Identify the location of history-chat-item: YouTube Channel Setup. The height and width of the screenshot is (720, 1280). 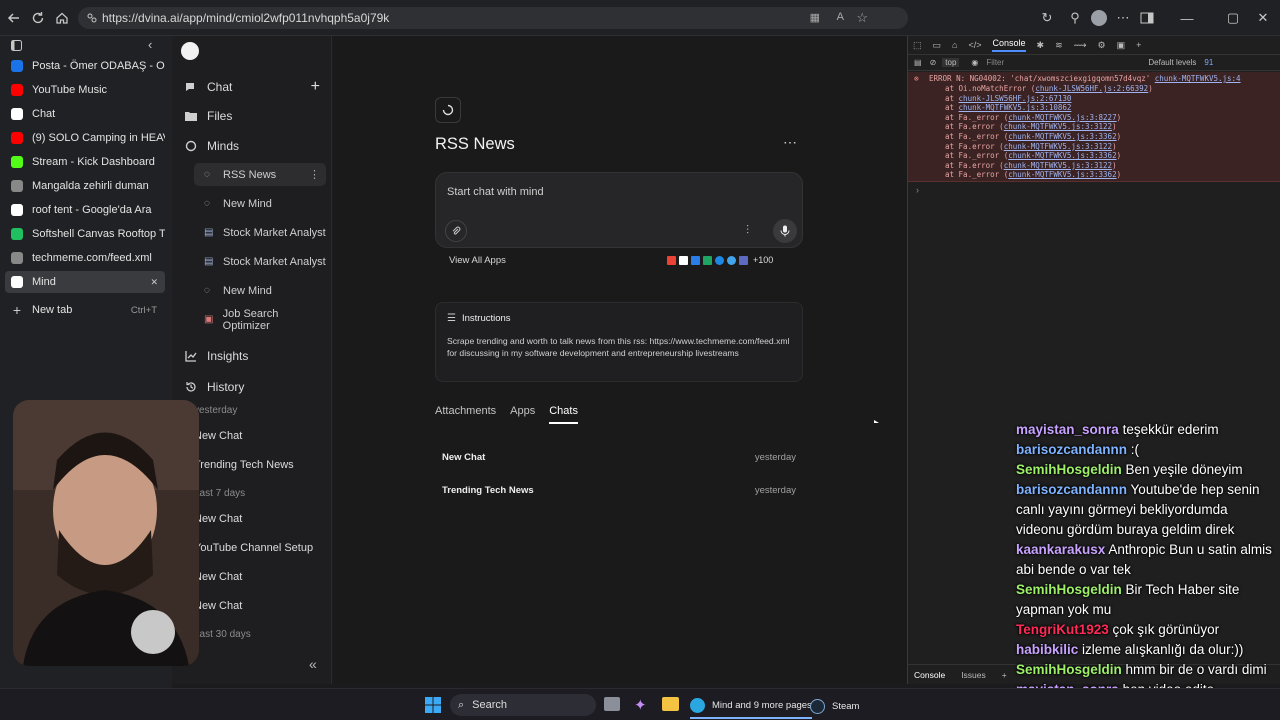
(253, 548).